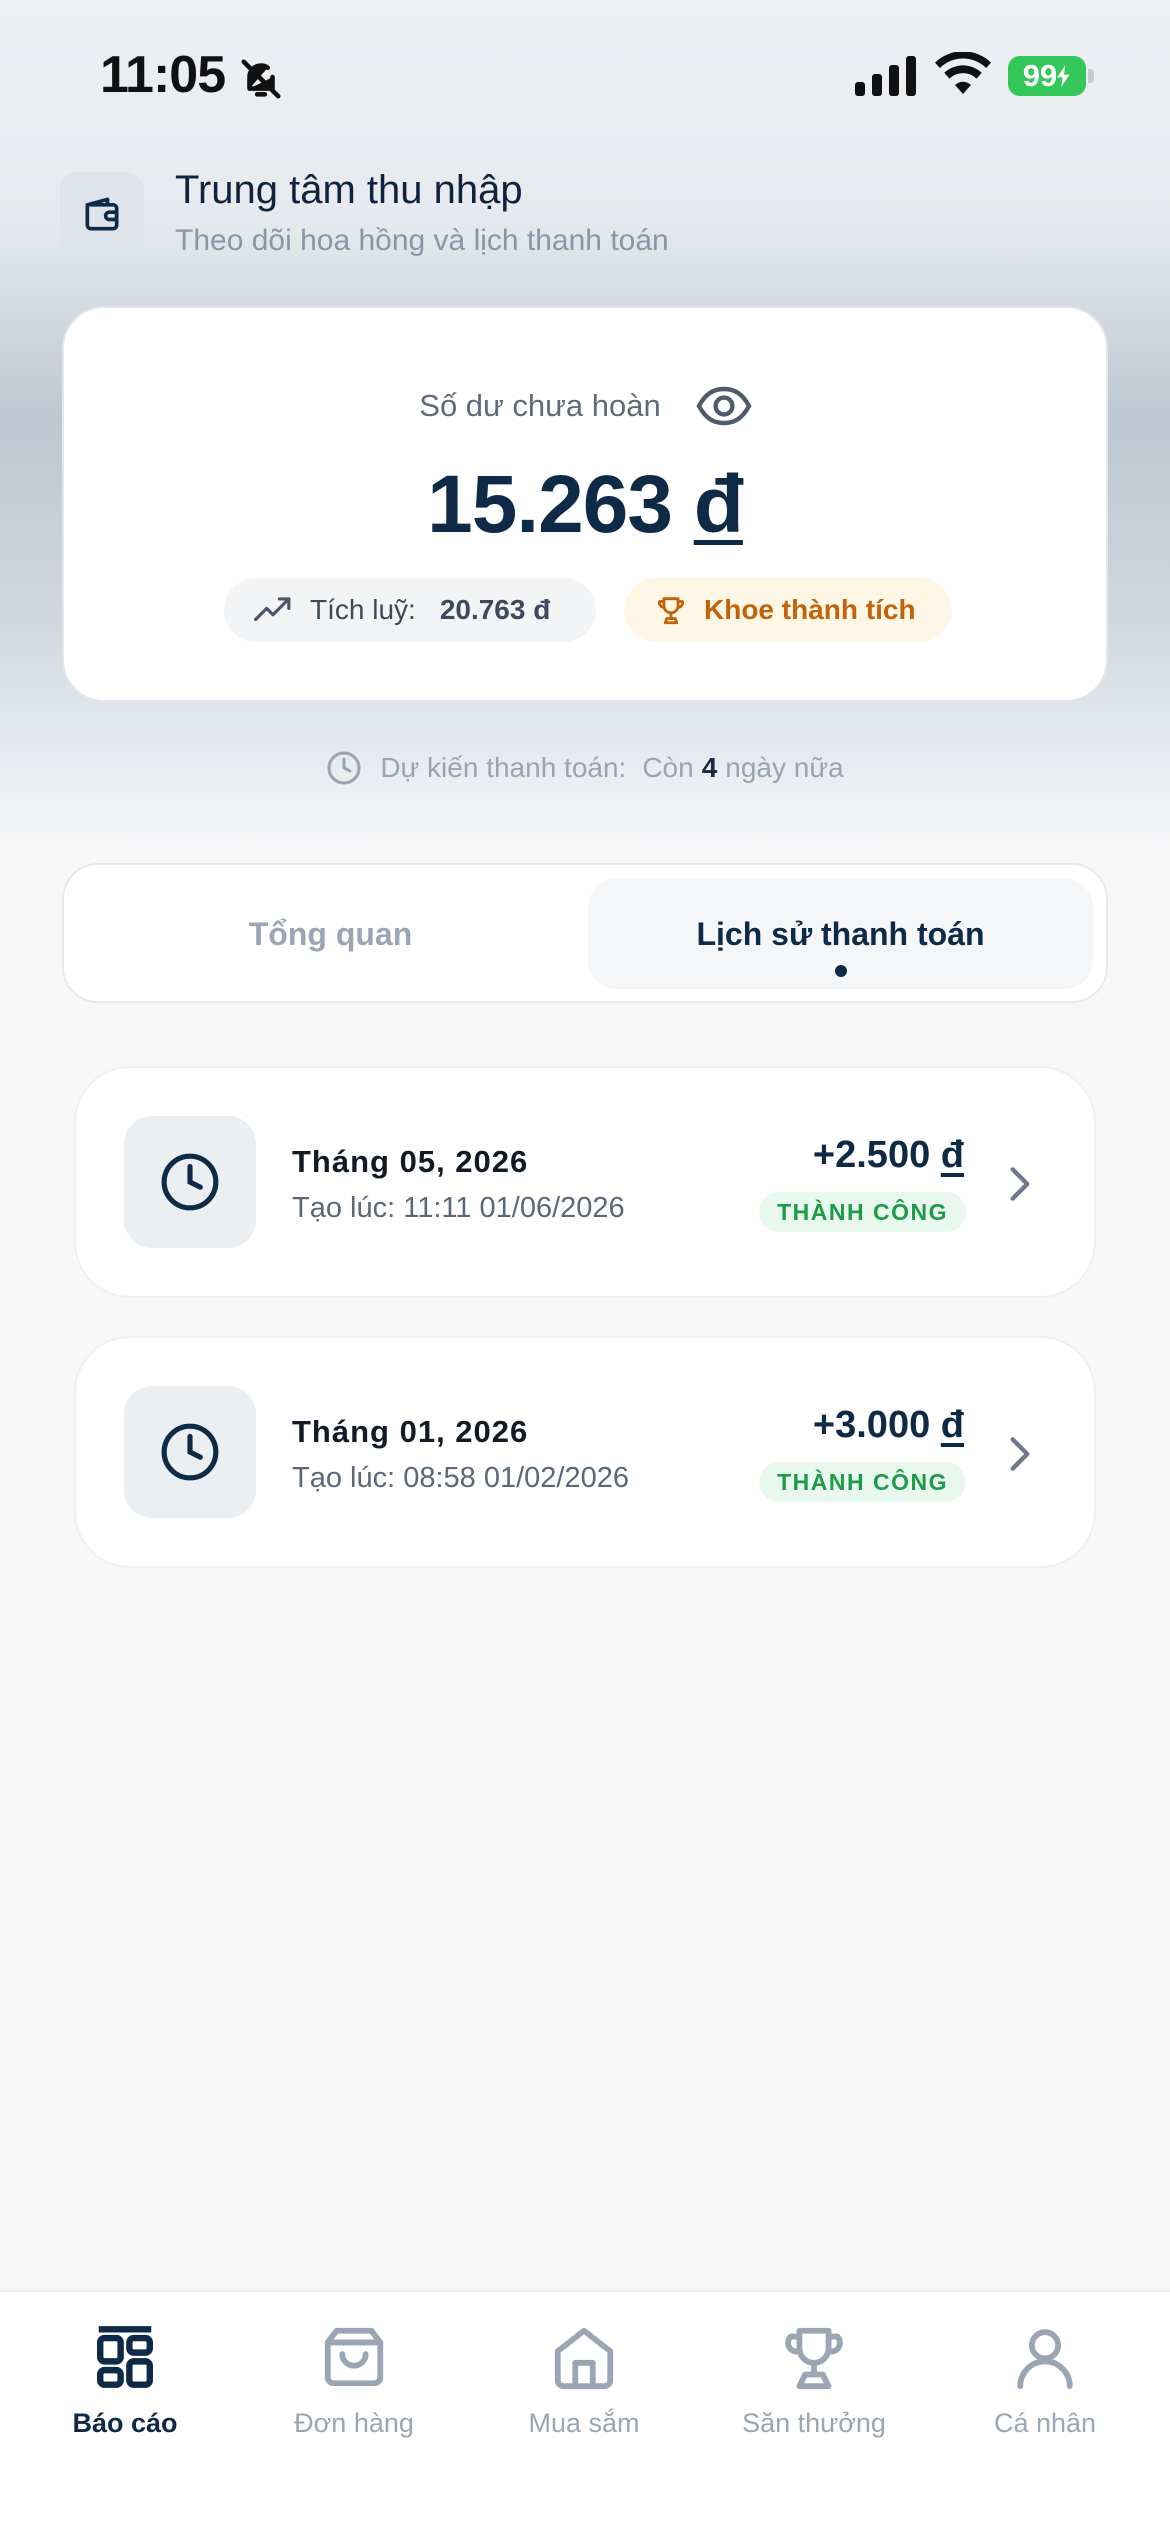 The width and height of the screenshot is (1170, 2532). What do you see at coordinates (495, 609) in the screenshot?
I see `accumulated-value: 20.763 đ` at bounding box center [495, 609].